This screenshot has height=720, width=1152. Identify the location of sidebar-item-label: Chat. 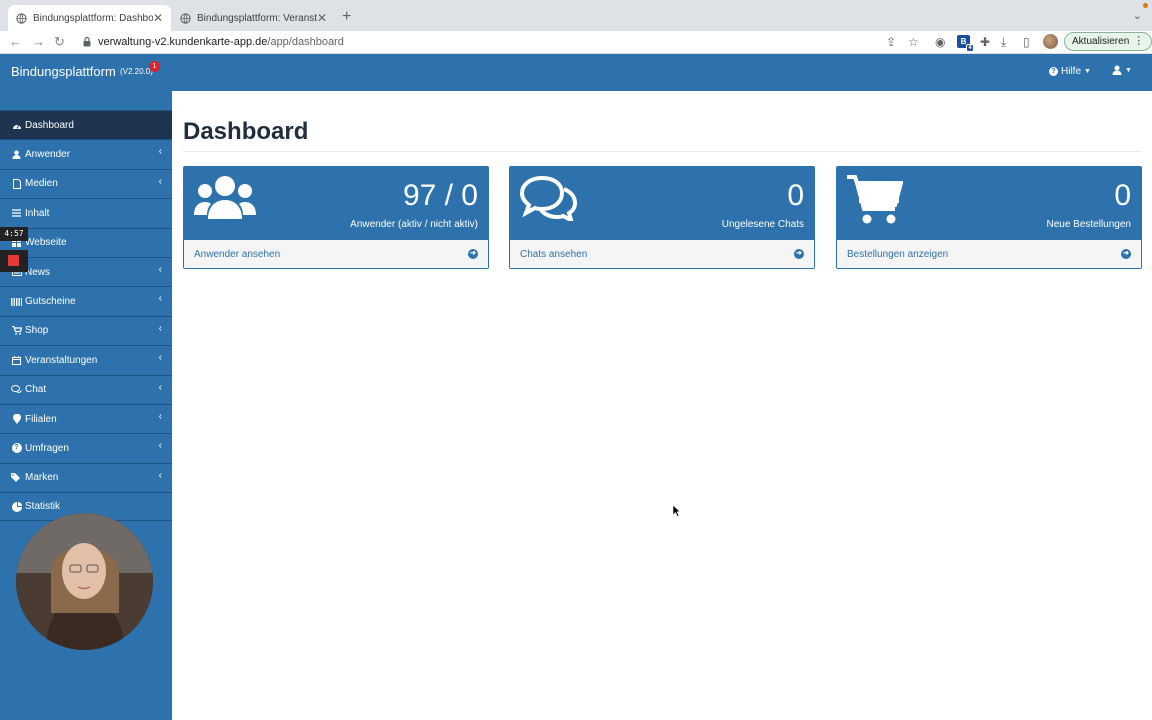
(36, 390).